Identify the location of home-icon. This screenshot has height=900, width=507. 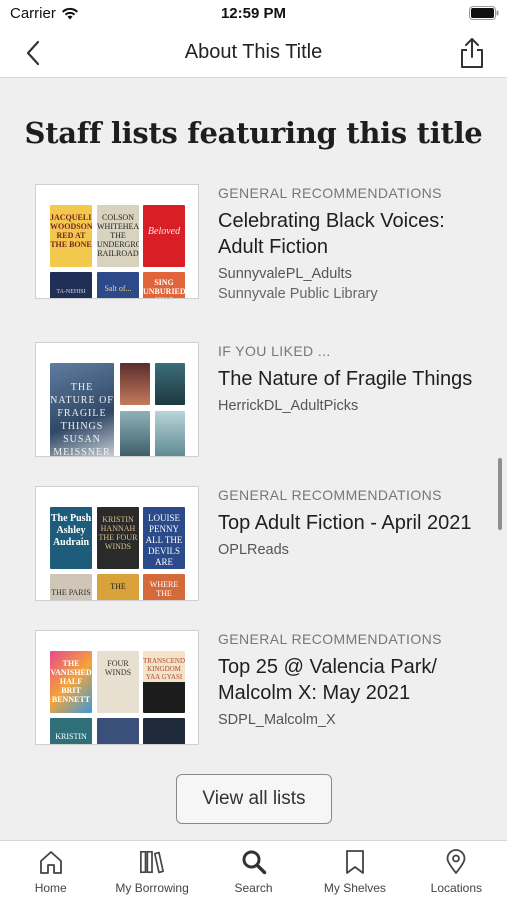
(50, 862).